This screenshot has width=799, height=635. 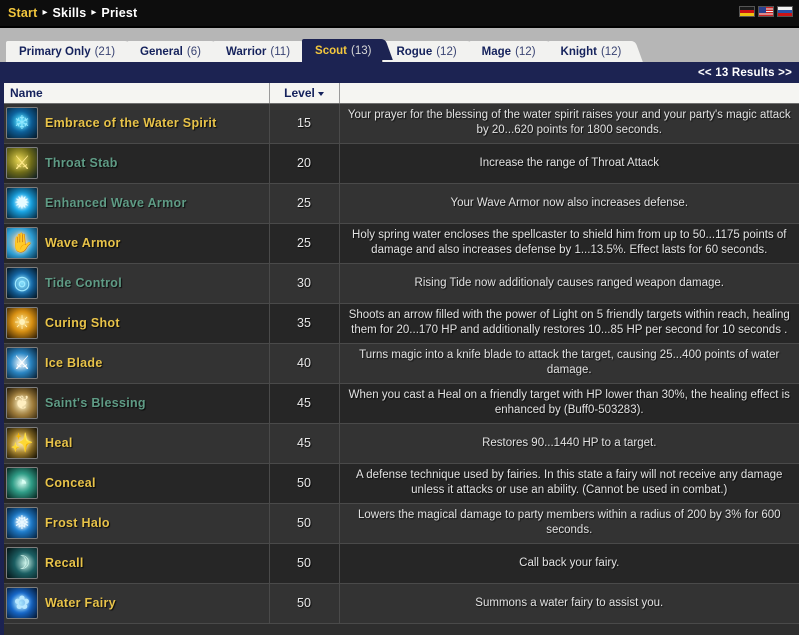 What do you see at coordinates (95, 403) in the screenshot?
I see `skill-name-label: Saint's Blessing` at bounding box center [95, 403].